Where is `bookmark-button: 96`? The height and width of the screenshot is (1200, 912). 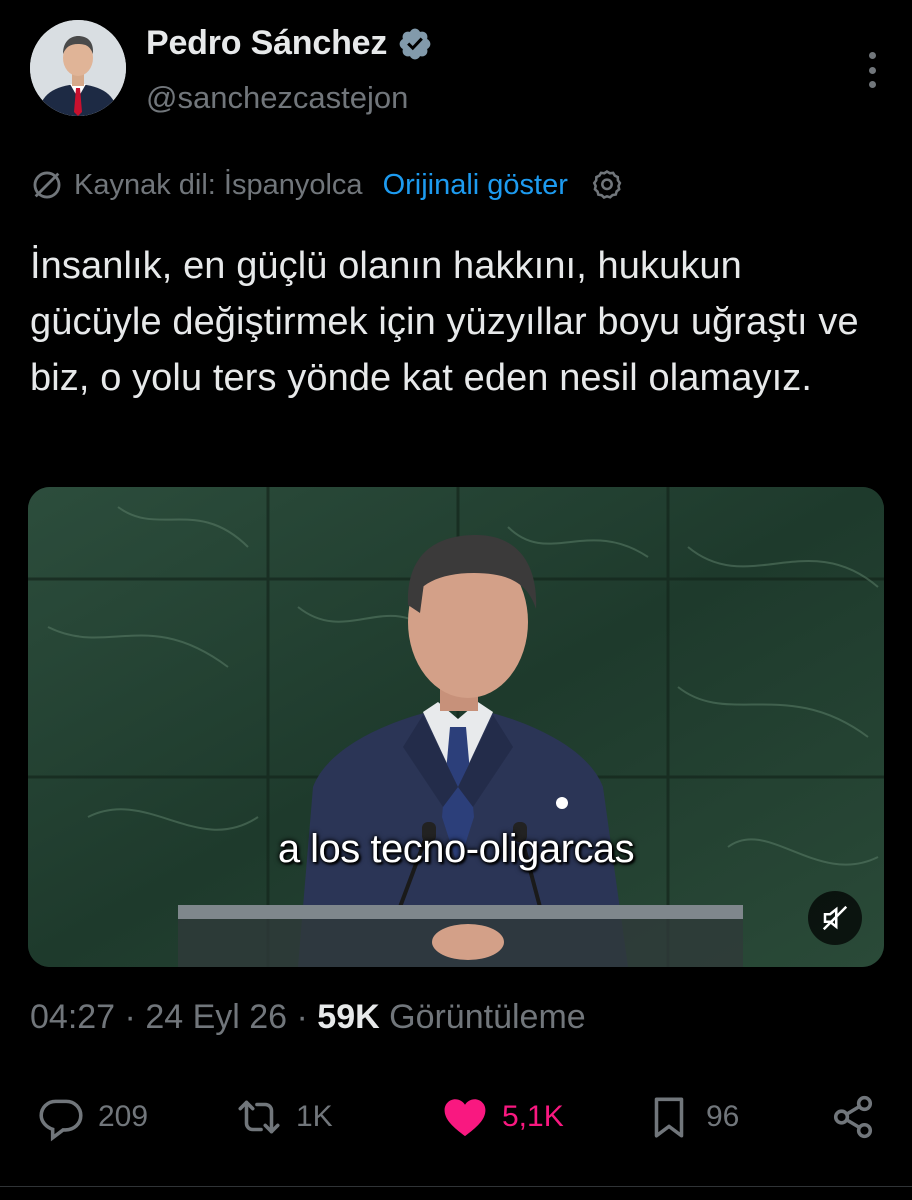
bookmark-button: 96 is located at coordinates (691, 1117).